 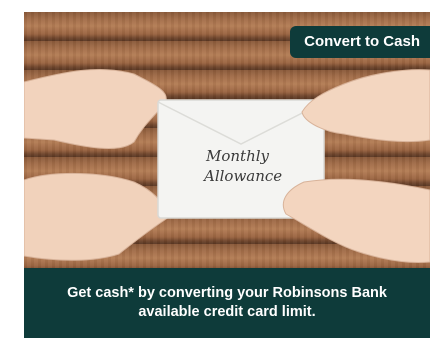 I want to click on left-hand-top, so click(x=95, y=108).